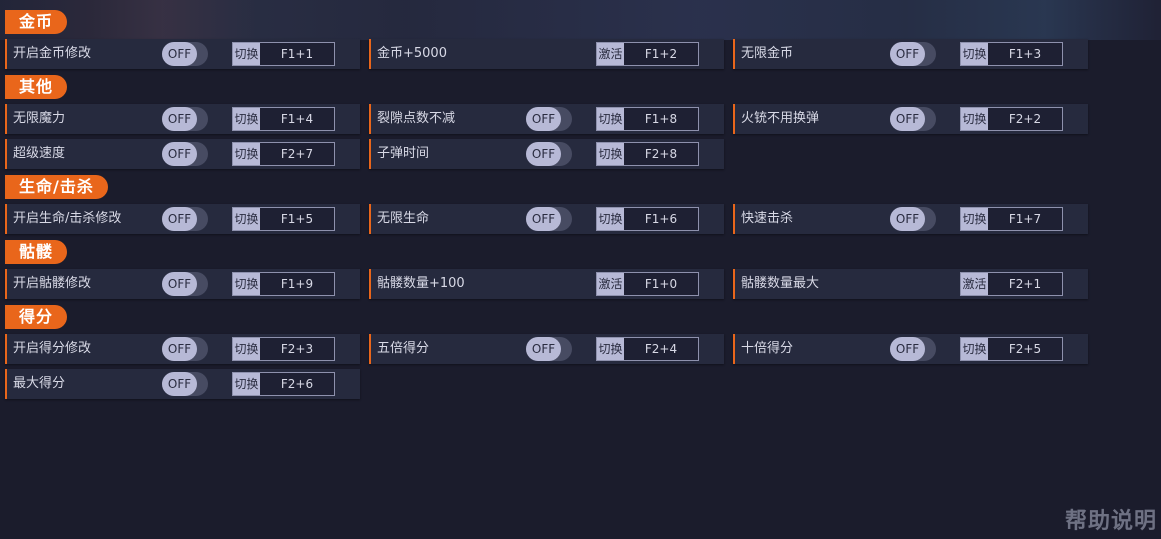 The image size is (1161, 539). Describe the element at coordinates (661, 154) in the screenshot. I see `hotkey-key: F2+8` at that location.